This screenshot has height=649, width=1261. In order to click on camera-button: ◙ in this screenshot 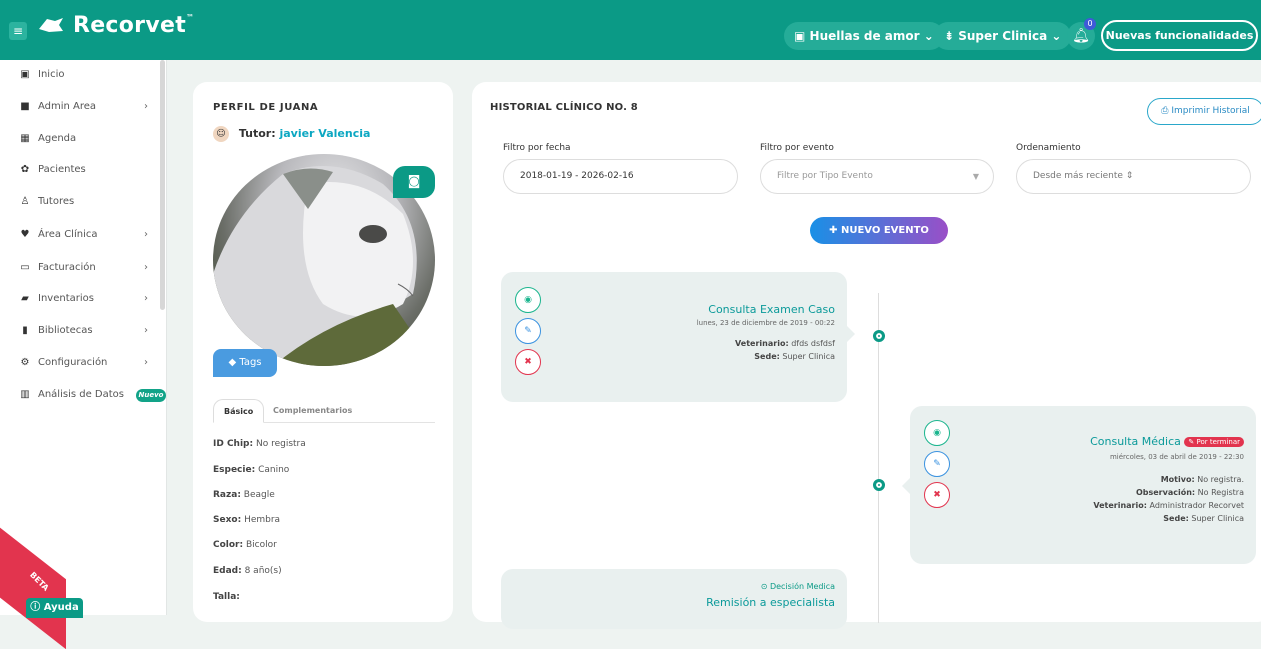, I will do `click(414, 182)`.